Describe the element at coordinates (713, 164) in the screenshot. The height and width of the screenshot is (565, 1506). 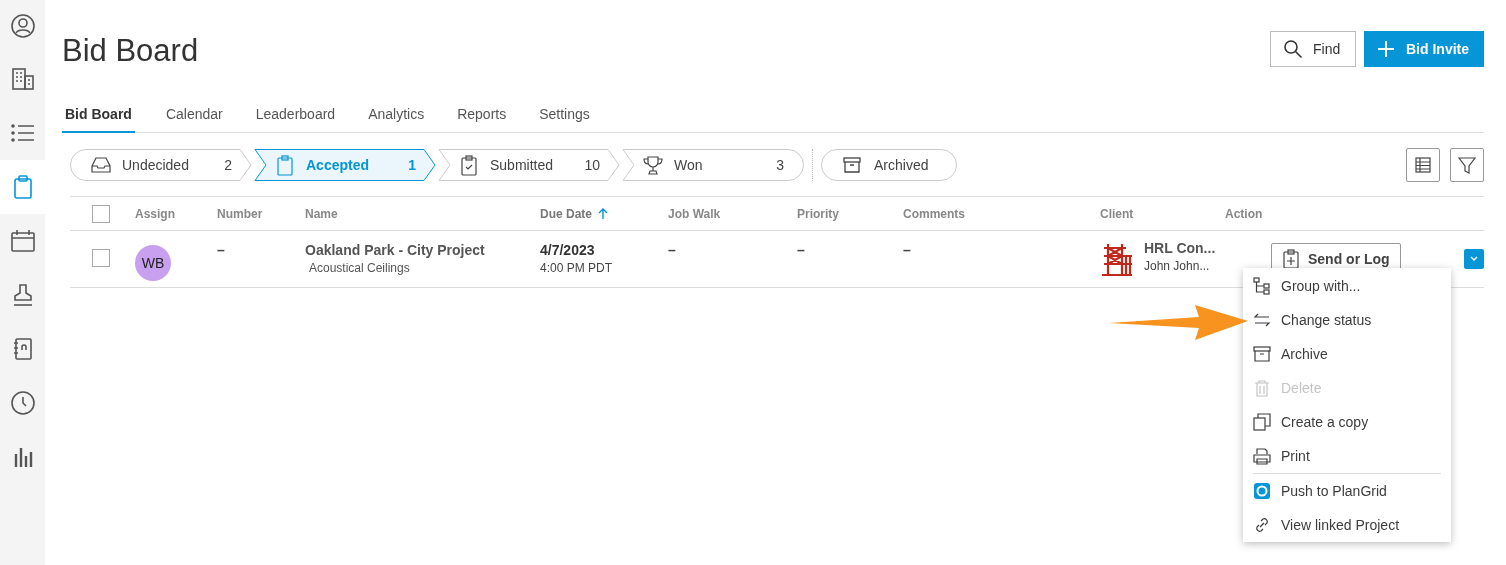
I see `status-stage-tab: Won 3` at that location.